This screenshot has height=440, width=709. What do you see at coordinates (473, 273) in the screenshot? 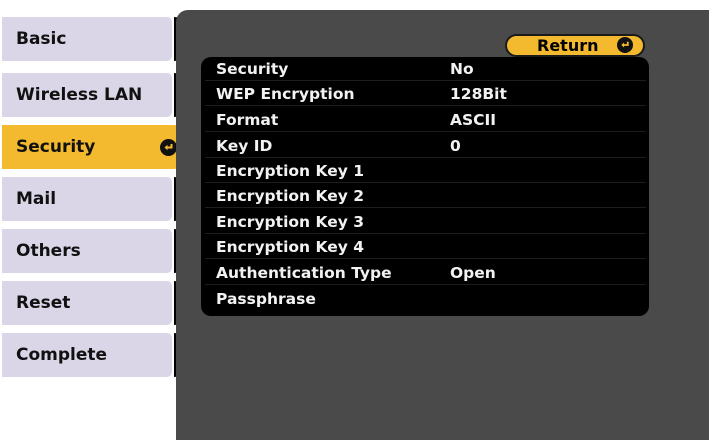
I see `setting-value: Open` at bounding box center [473, 273].